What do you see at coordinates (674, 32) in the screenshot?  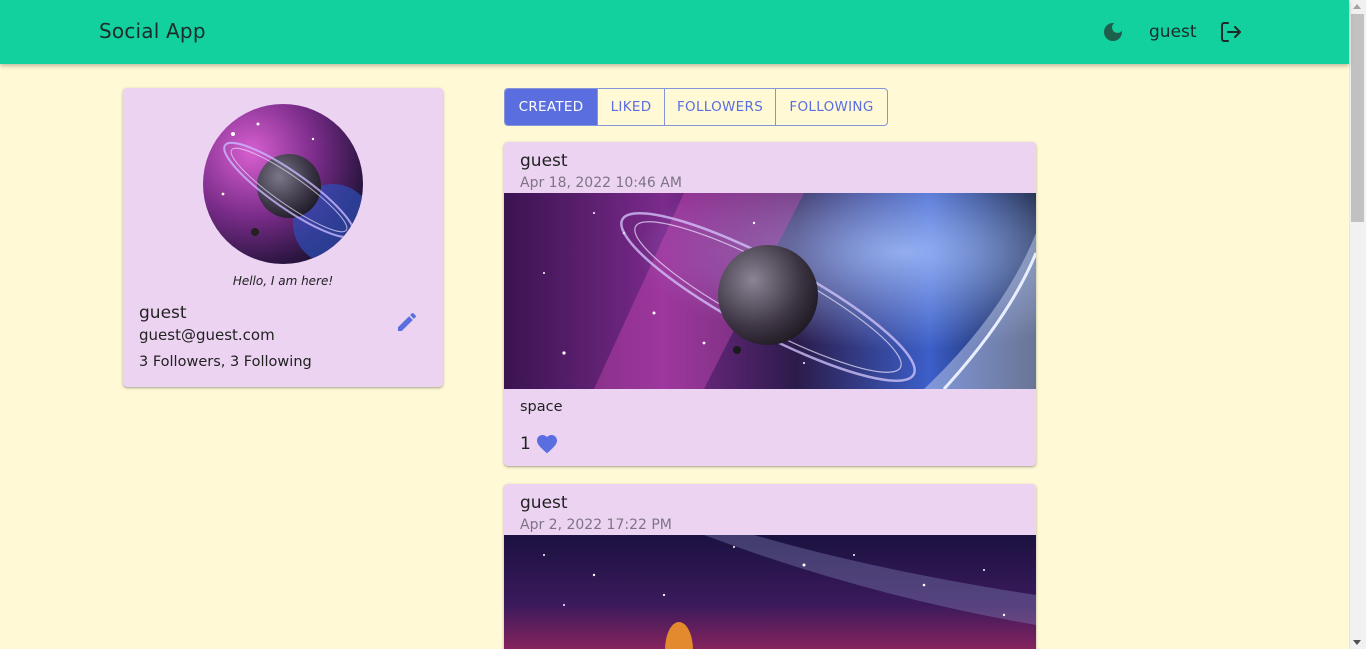 I see `app-bar: Social App guest` at bounding box center [674, 32].